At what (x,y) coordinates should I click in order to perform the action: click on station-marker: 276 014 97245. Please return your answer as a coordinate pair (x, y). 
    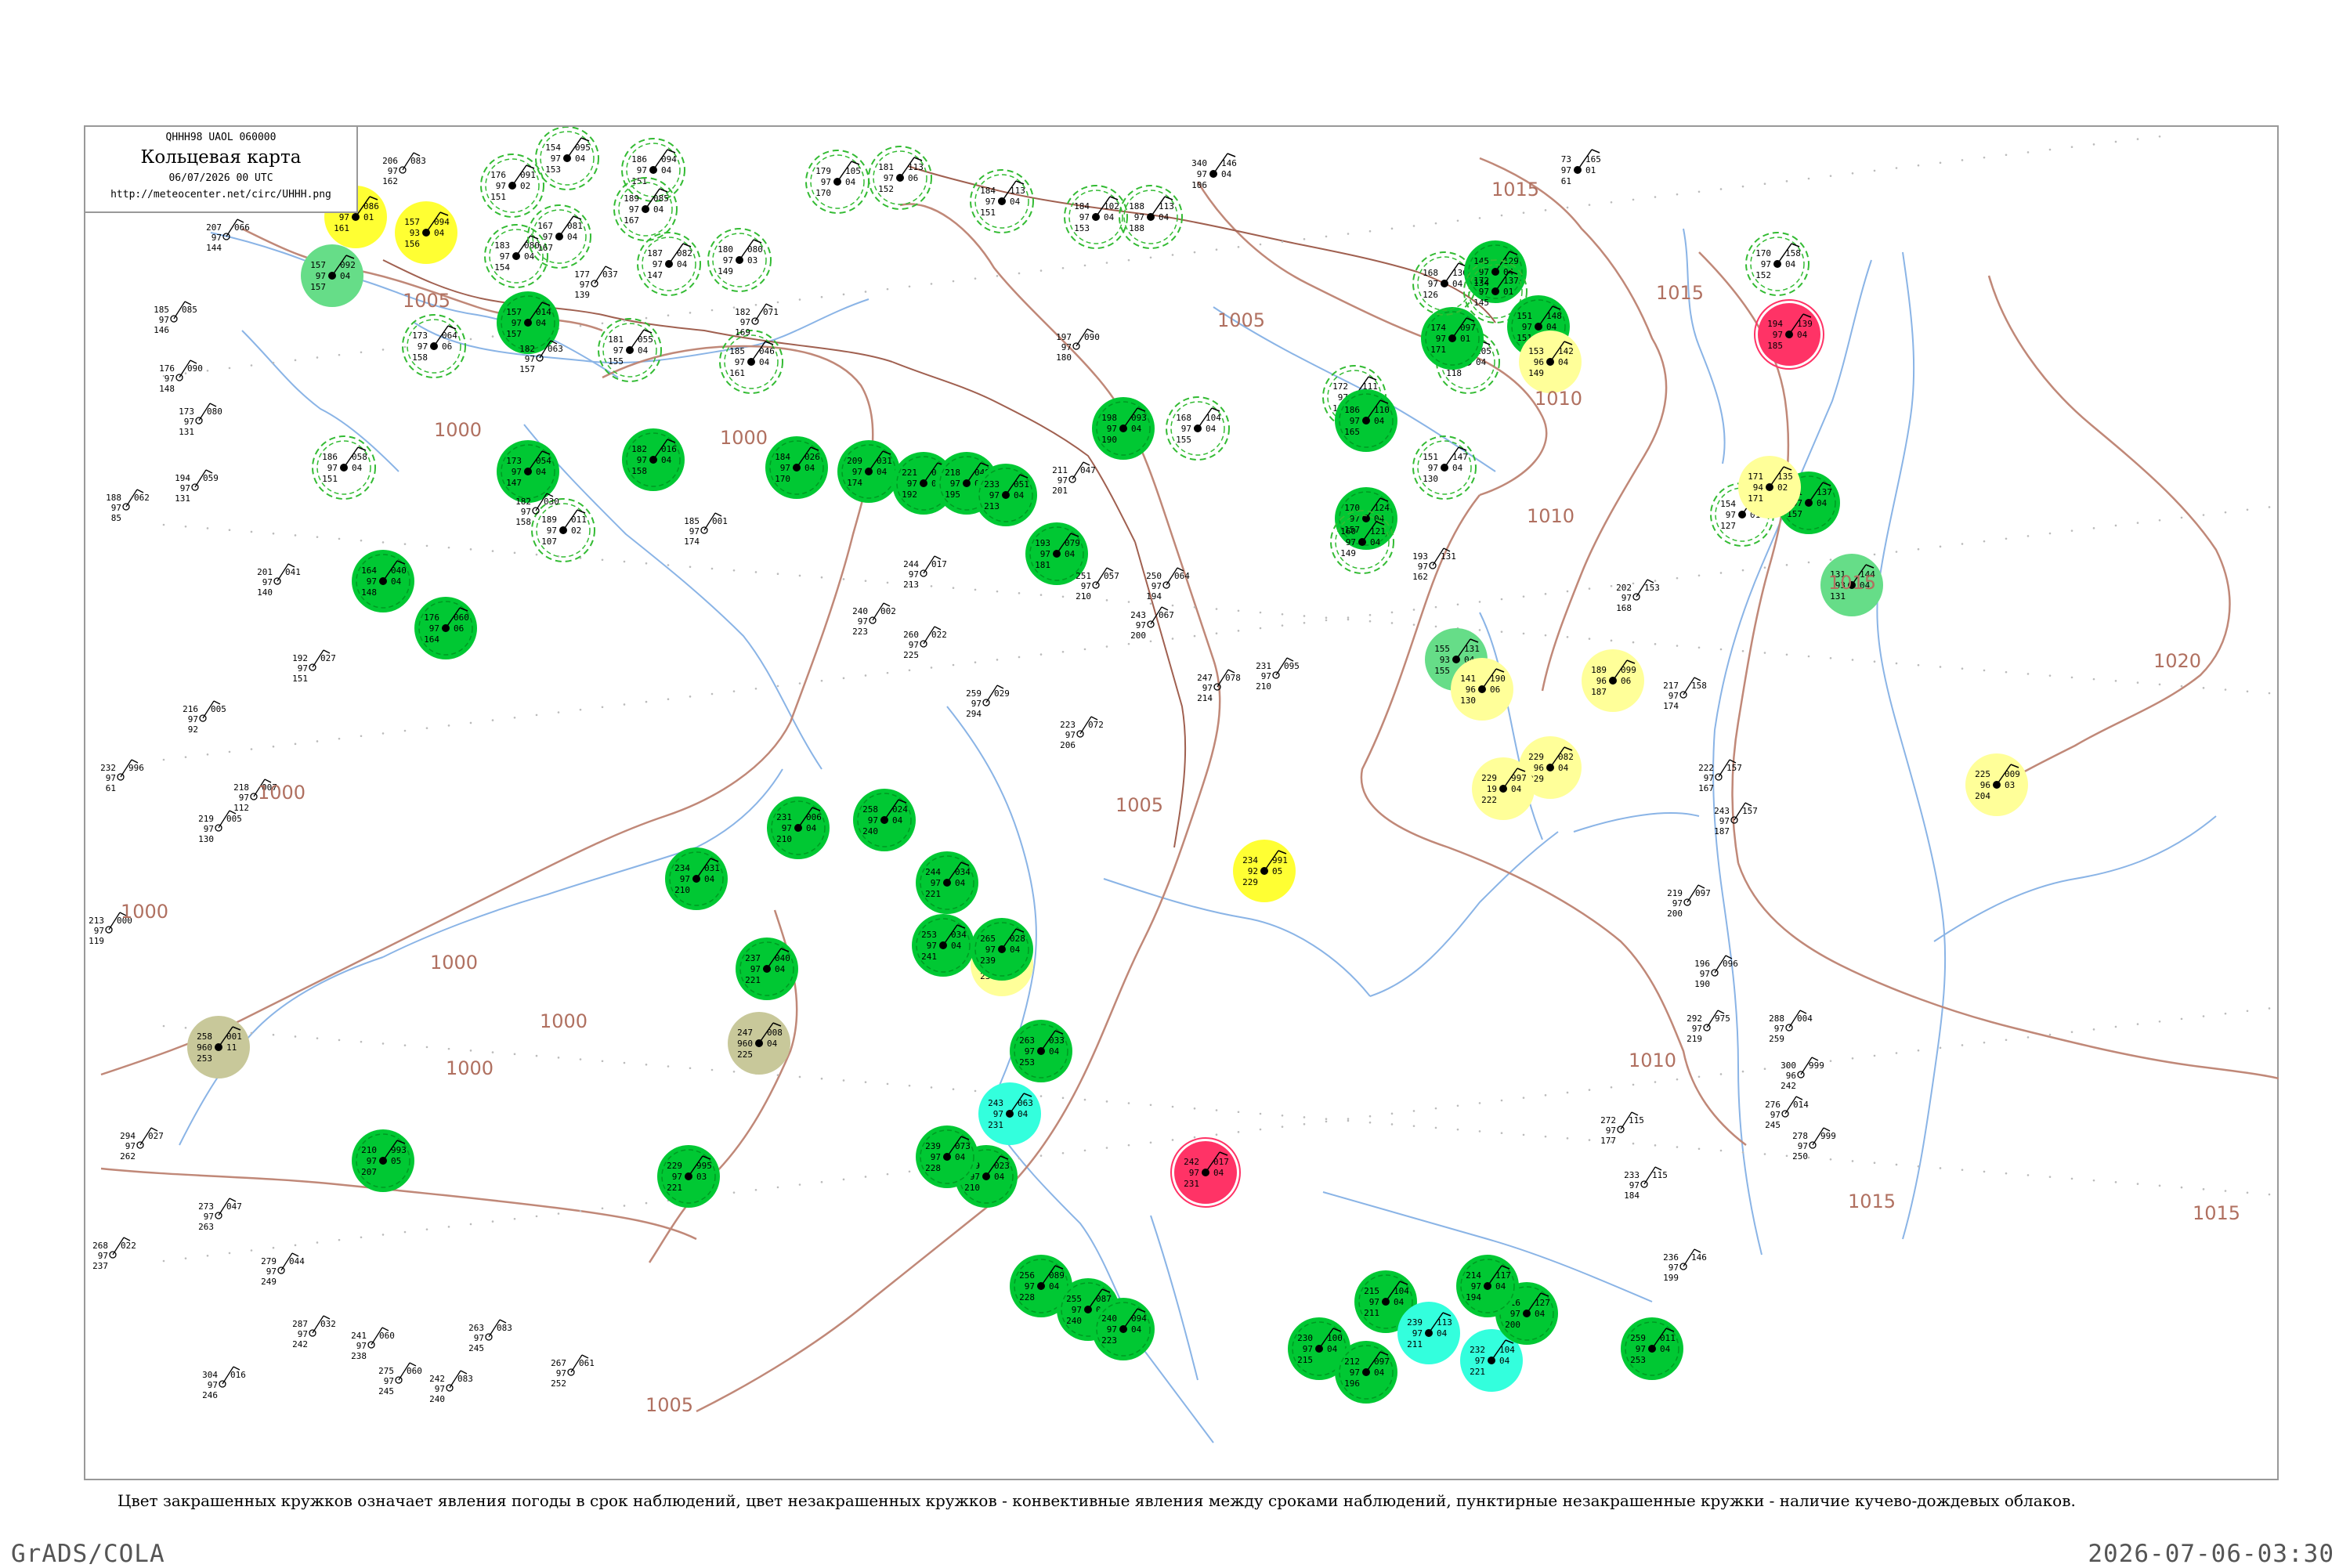
    Looking at the image, I should click on (1787, 1113).